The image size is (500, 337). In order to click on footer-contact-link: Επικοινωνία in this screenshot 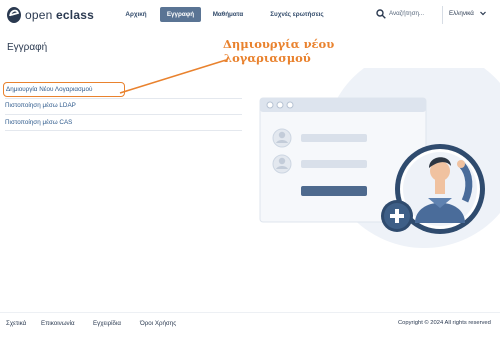, I will do `click(58, 323)`.